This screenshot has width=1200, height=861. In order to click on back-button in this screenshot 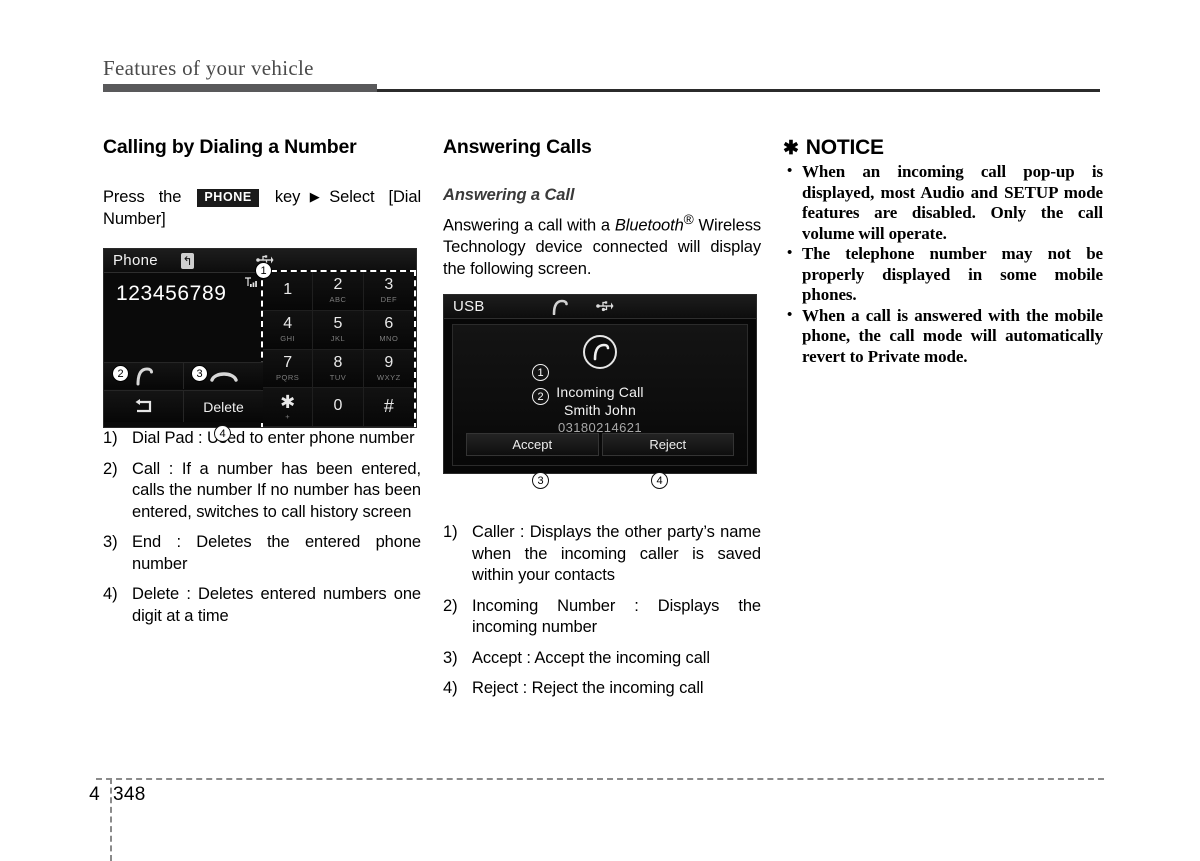, I will do `click(144, 406)`.